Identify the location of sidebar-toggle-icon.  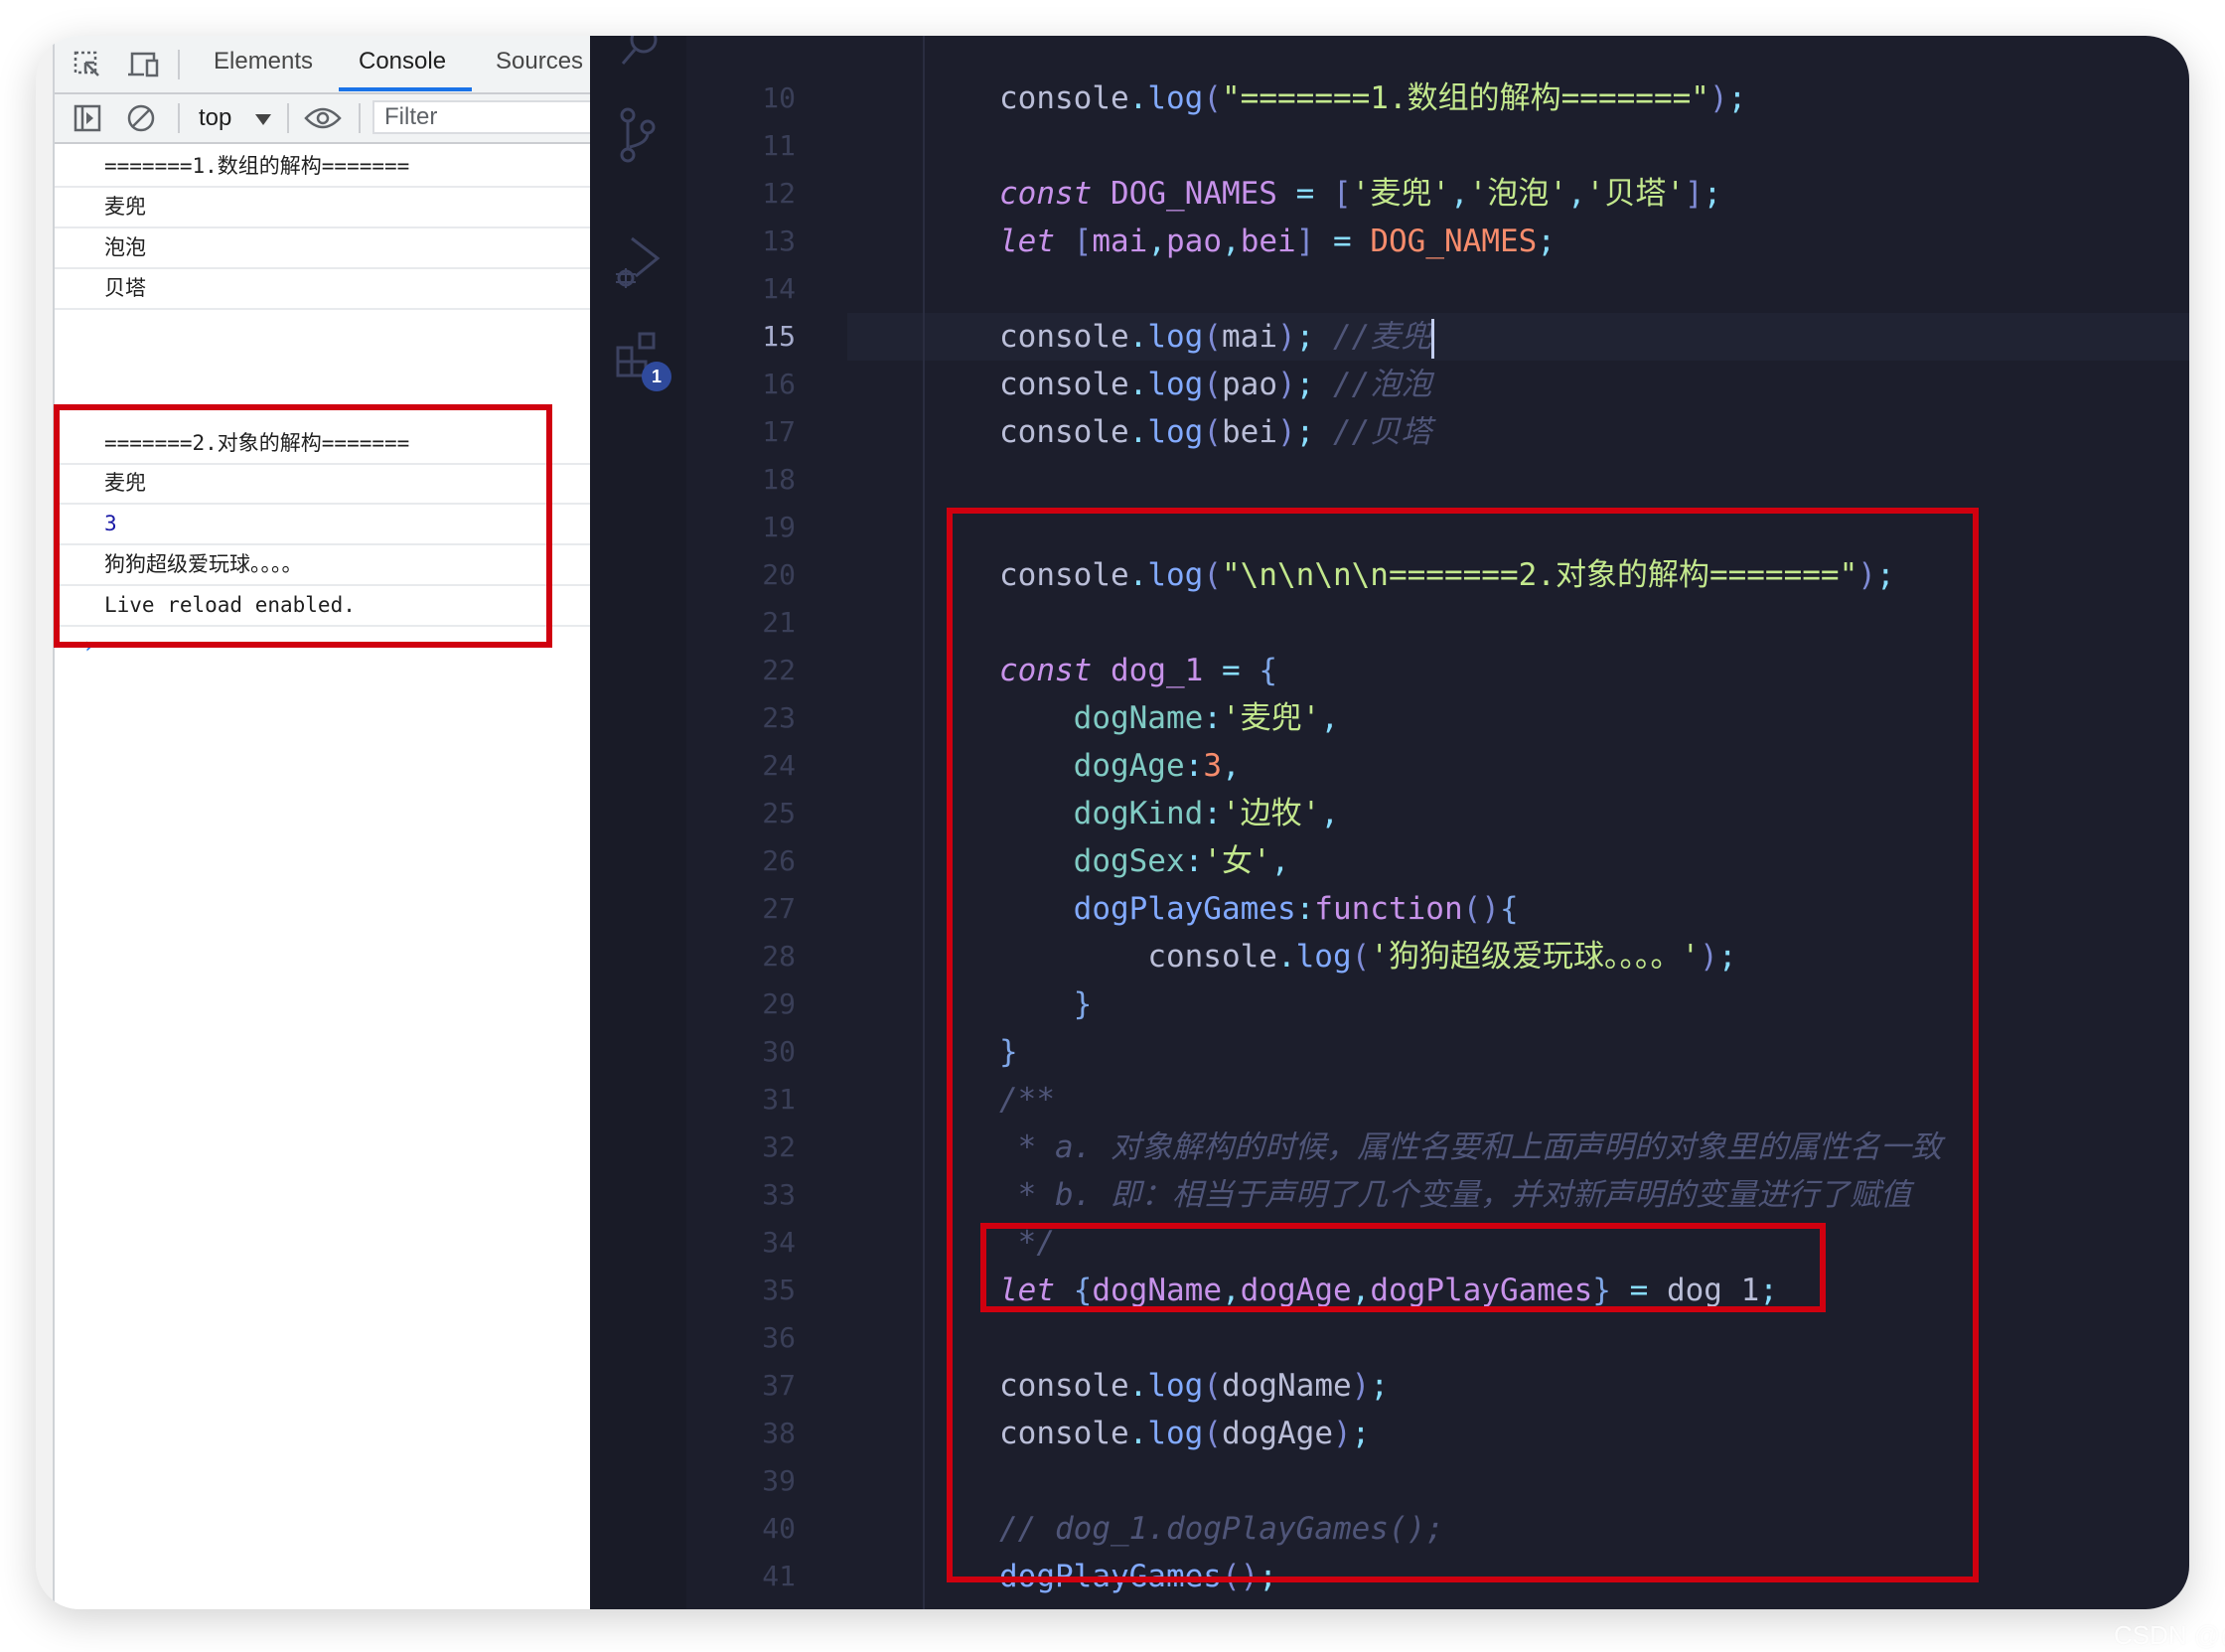
(87, 118).